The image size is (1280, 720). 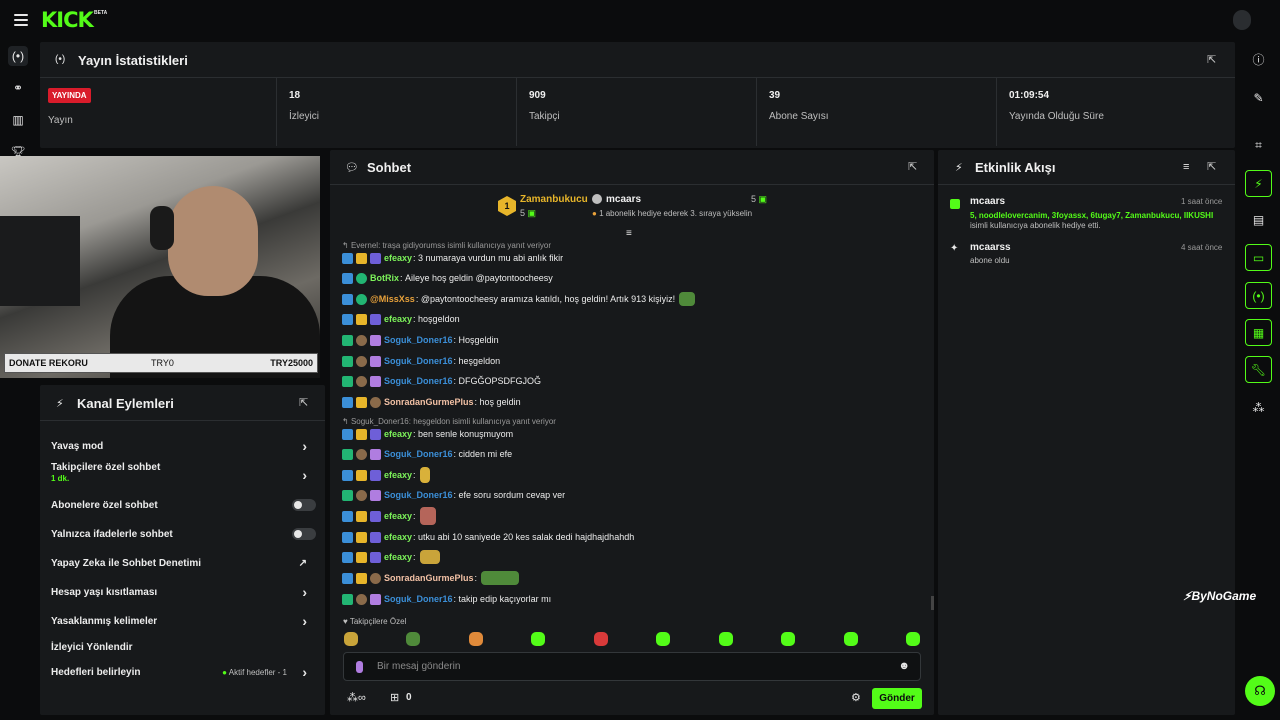 What do you see at coordinates (356, 697) in the screenshot?
I see `points-icon: ⁂∞` at bounding box center [356, 697].